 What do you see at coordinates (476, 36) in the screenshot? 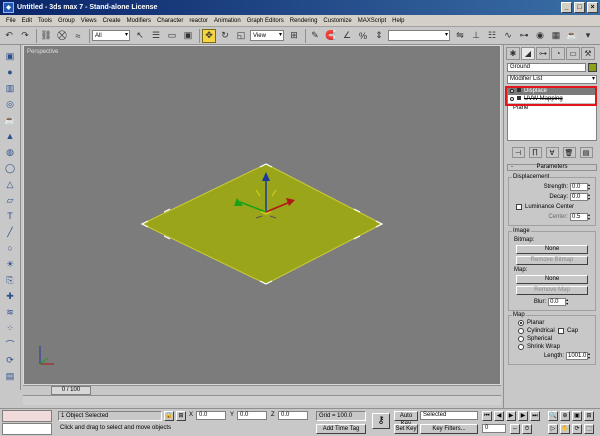
I see `align-icon: ⊥` at bounding box center [476, 36].